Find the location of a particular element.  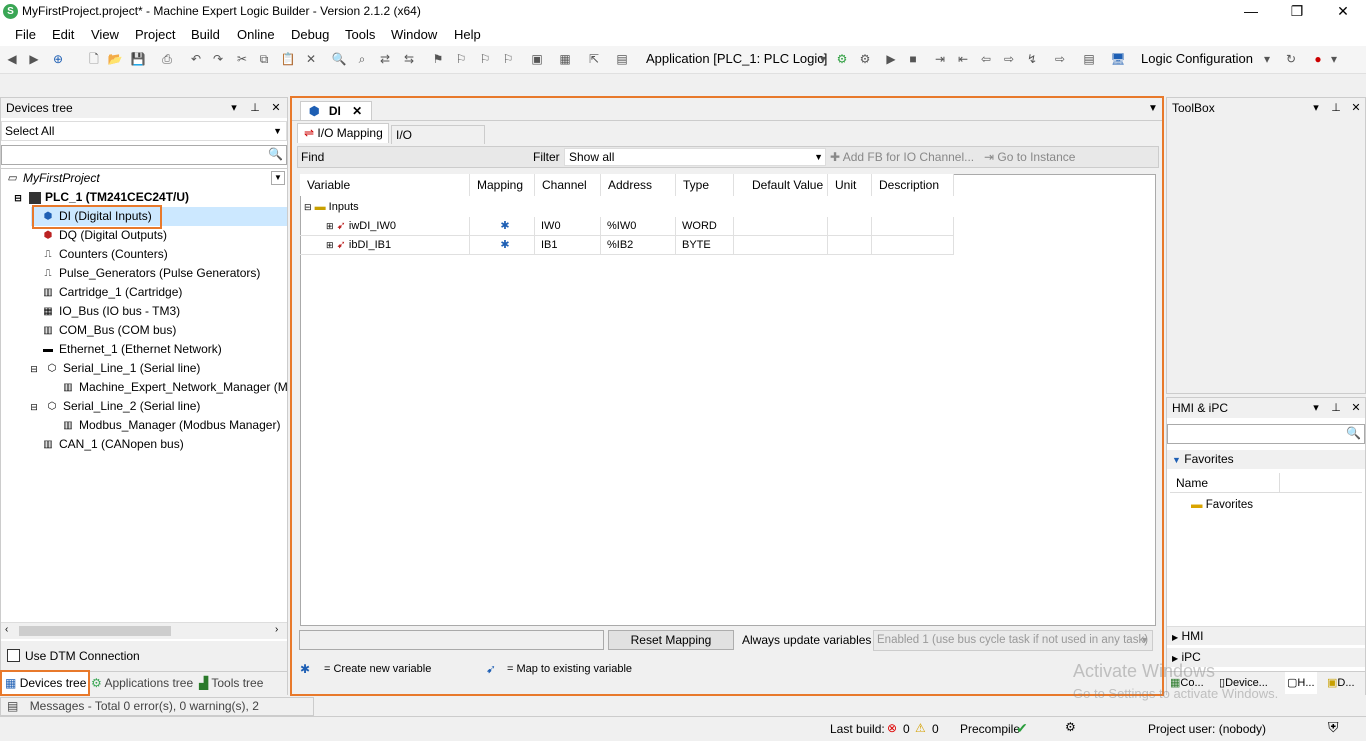

group-inputs: ⊟ ▬ Inputs is located at coordinates (331, 207).